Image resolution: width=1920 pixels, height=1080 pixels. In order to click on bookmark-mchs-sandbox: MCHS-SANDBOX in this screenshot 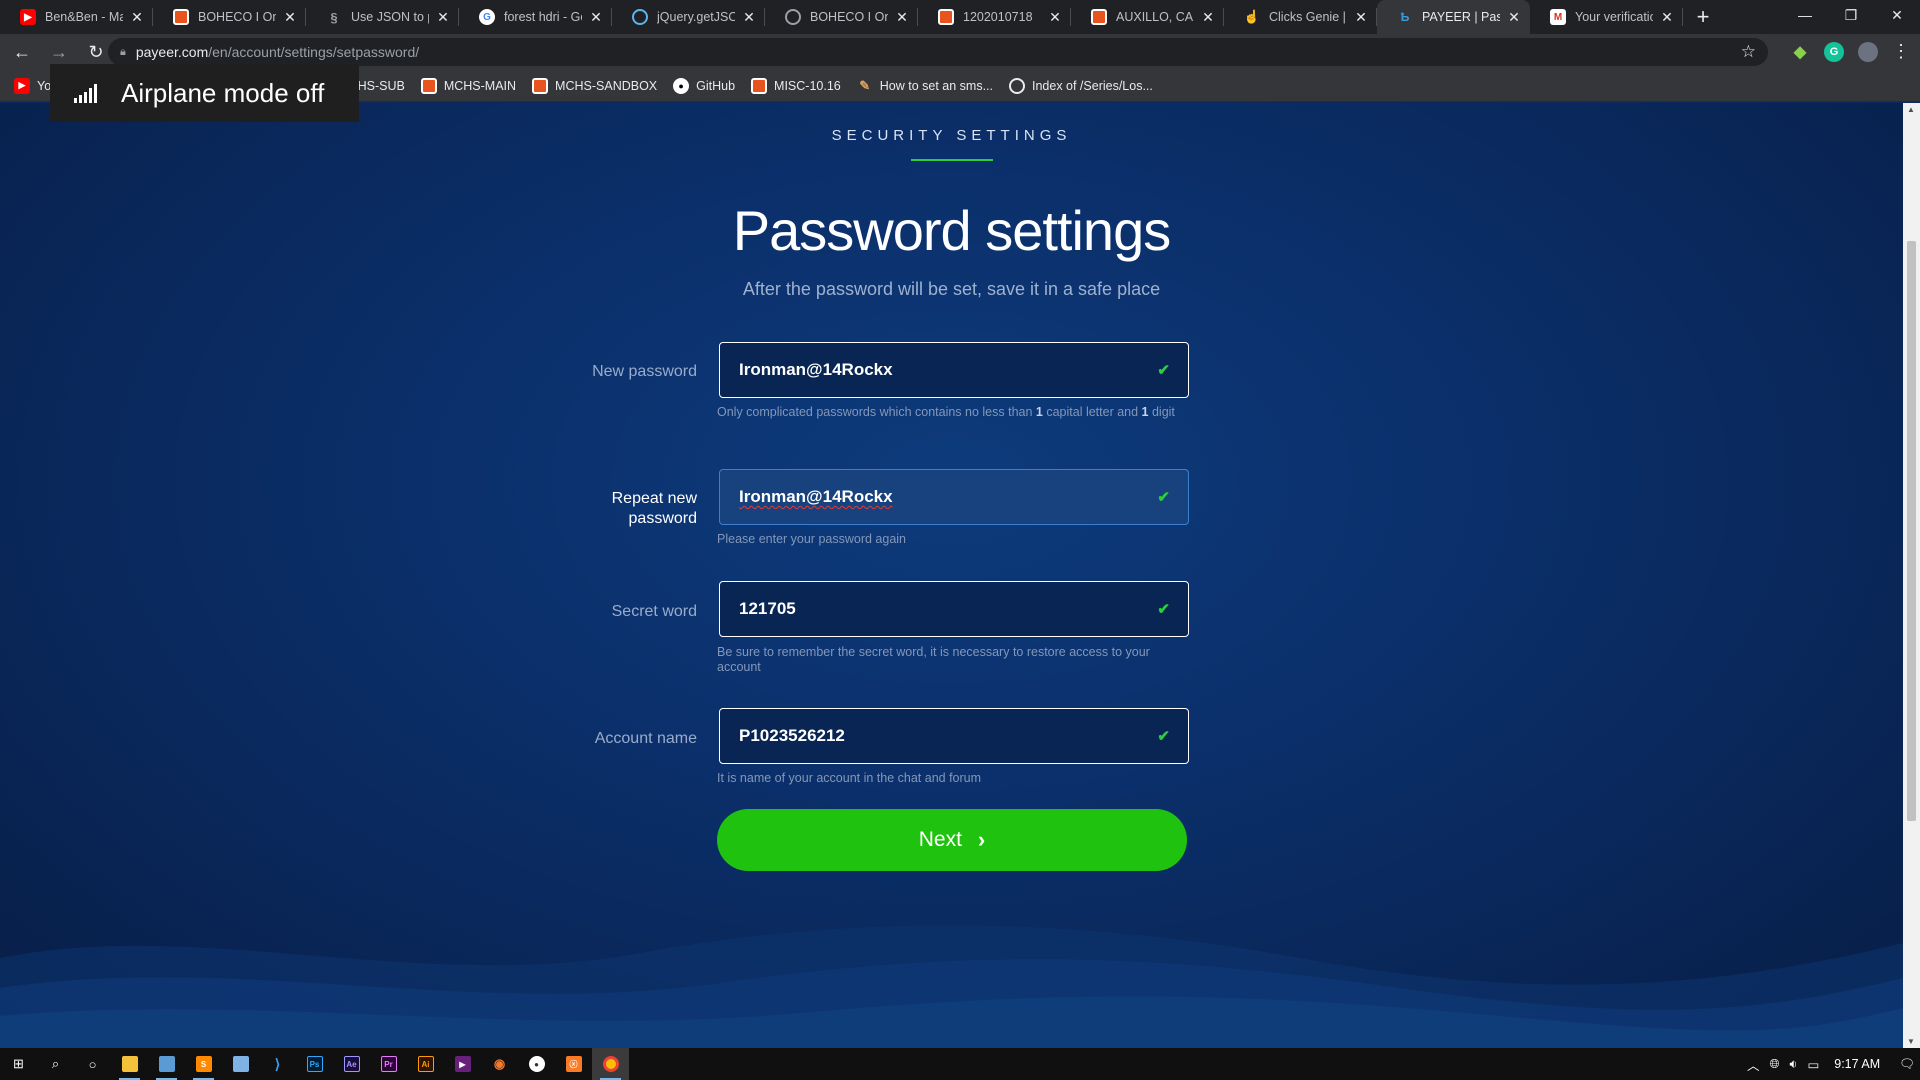, I will do `click(594, 85)`.